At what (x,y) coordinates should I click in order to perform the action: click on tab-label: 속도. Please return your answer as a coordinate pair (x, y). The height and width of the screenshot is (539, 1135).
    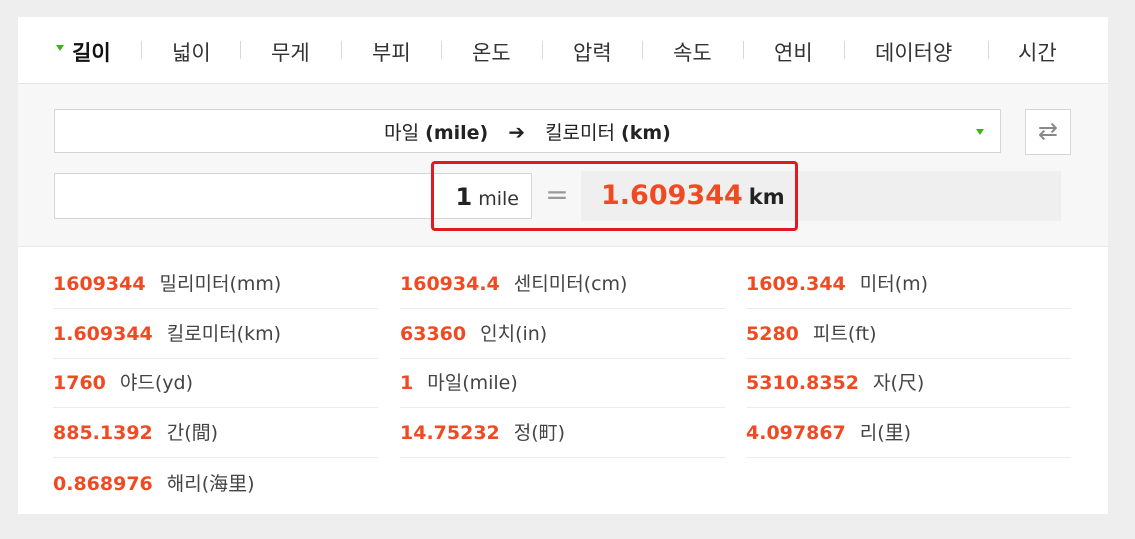
    Looking at the image, I should click on (692, 53).